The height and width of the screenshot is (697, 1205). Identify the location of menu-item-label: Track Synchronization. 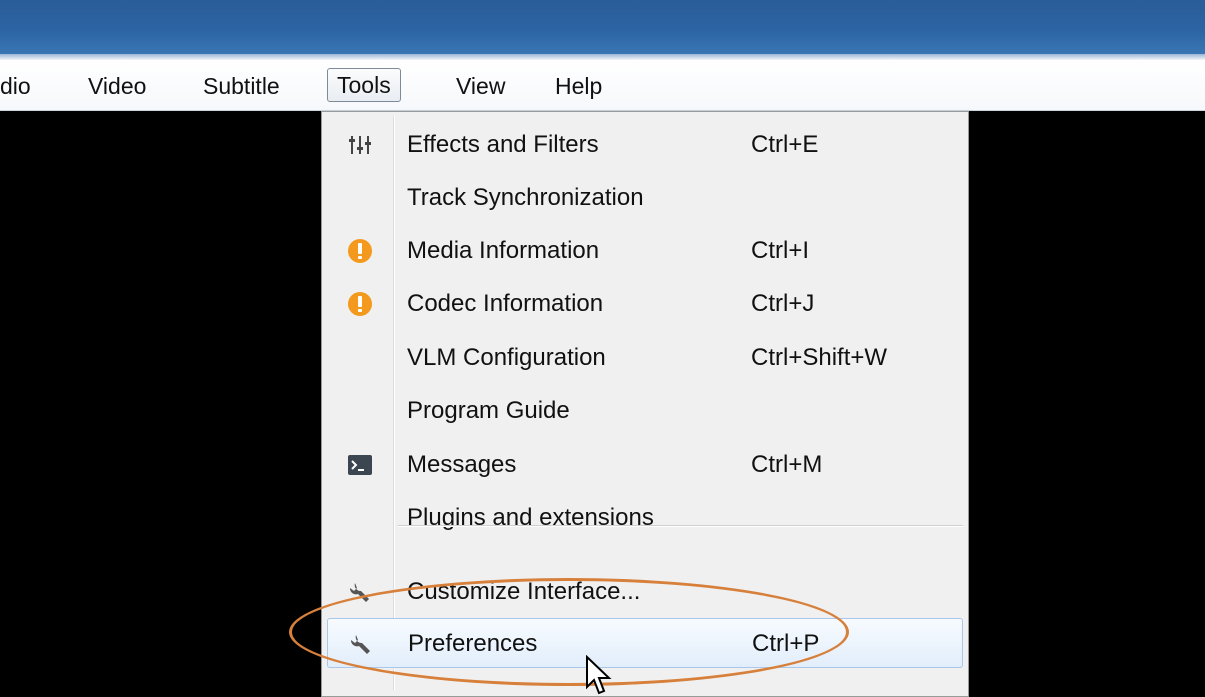
(525, 197).